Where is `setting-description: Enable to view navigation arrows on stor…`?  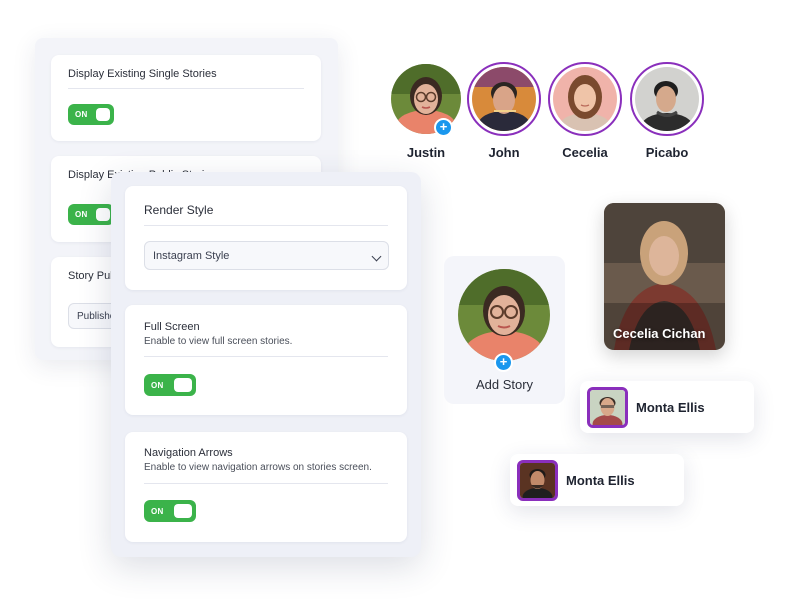 setting-description: Enable to view navigation arrows on stor… is located at coordinates (258, 467).